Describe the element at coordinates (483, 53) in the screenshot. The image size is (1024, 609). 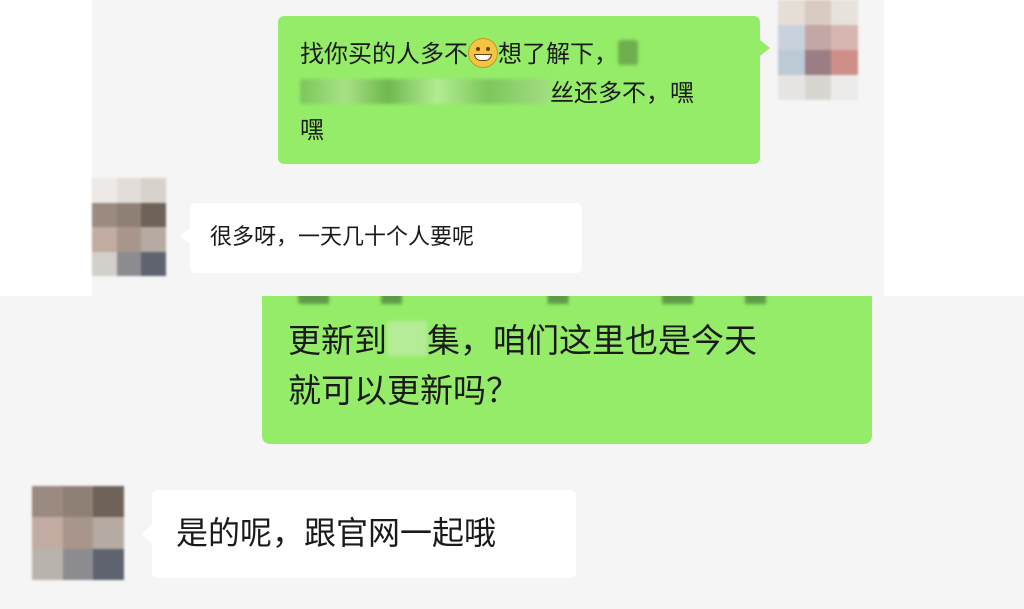
I see `grinning-face-icon` at that location.